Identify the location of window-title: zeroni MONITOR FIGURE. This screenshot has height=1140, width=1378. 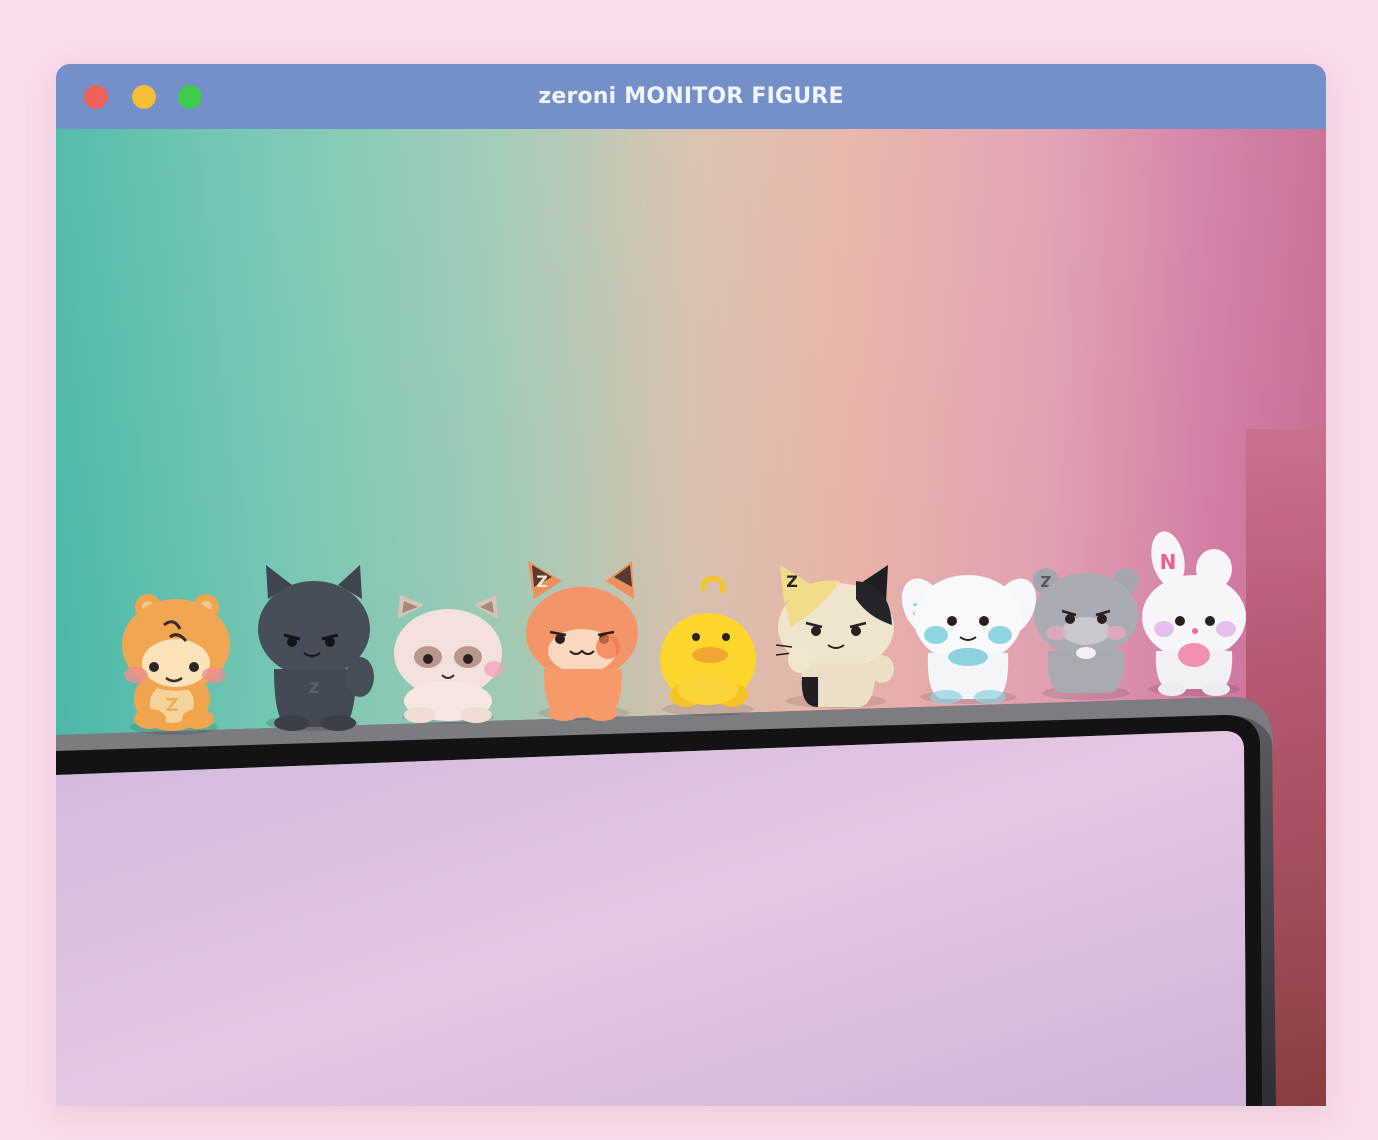
(691, 96).